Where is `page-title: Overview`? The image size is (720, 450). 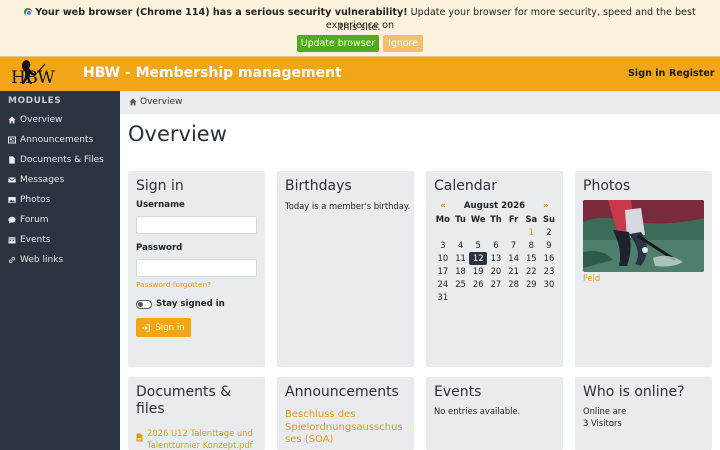
page-title: Overview is located at coordinates (177, 134).